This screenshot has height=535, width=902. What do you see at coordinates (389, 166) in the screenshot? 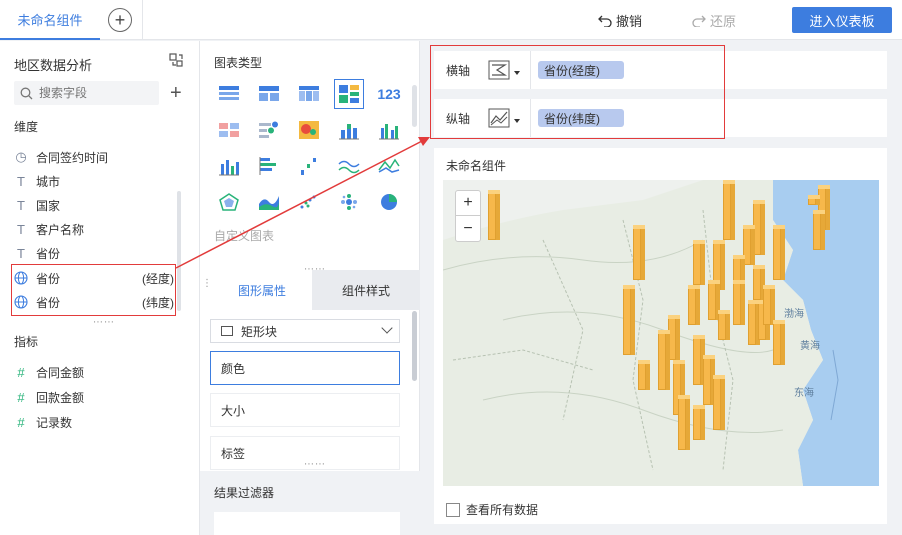
I see `radar-chart-icon` at bounding box center [389, 166].